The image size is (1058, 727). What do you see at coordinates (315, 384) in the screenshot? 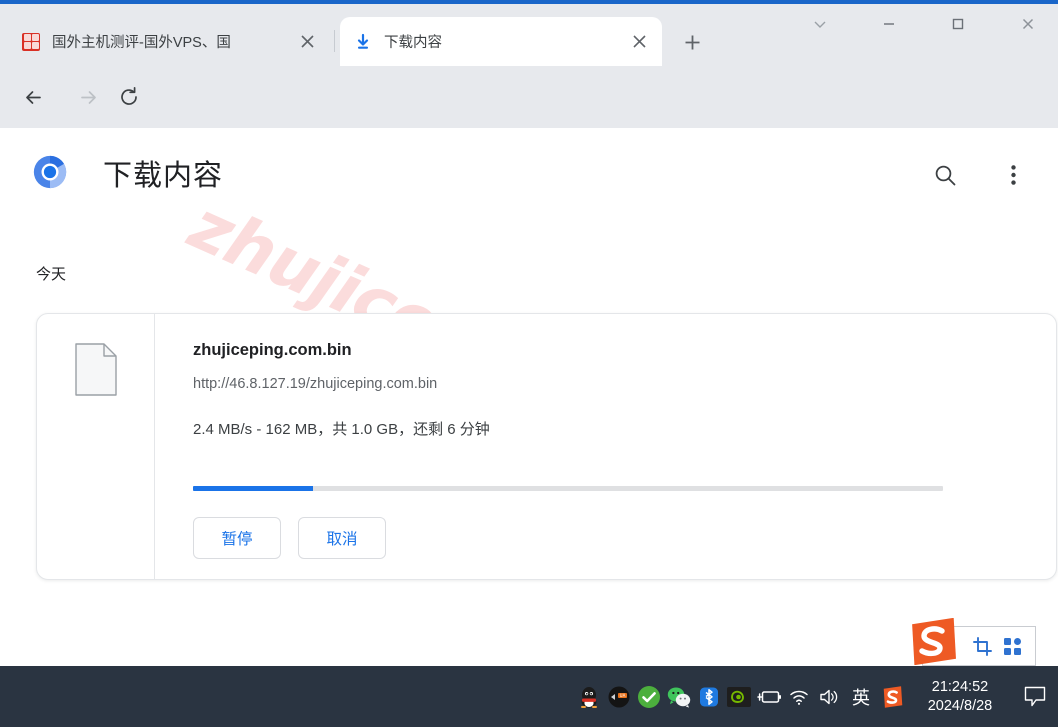
I see `download-url: http://46.8.127.19/zhujiceping.com.bin` at bounding box center [315, 384].